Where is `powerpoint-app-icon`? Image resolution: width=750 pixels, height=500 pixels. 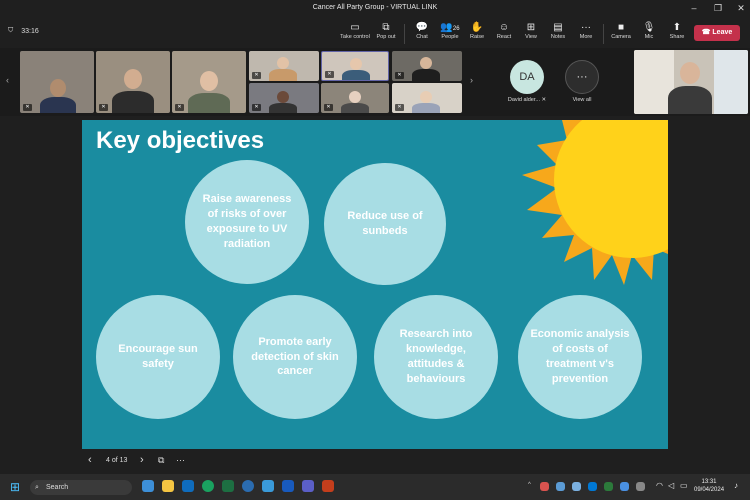 powerpoint-app-icon is located at coordinates (328, 486).